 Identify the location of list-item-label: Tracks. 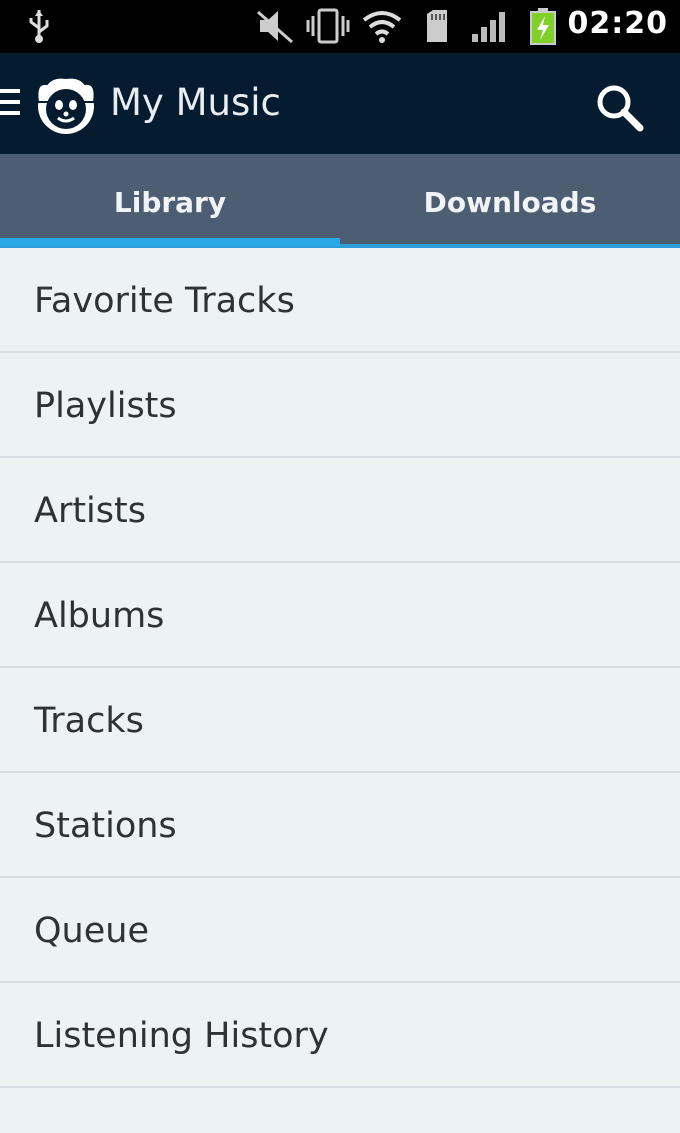
(89, 721).